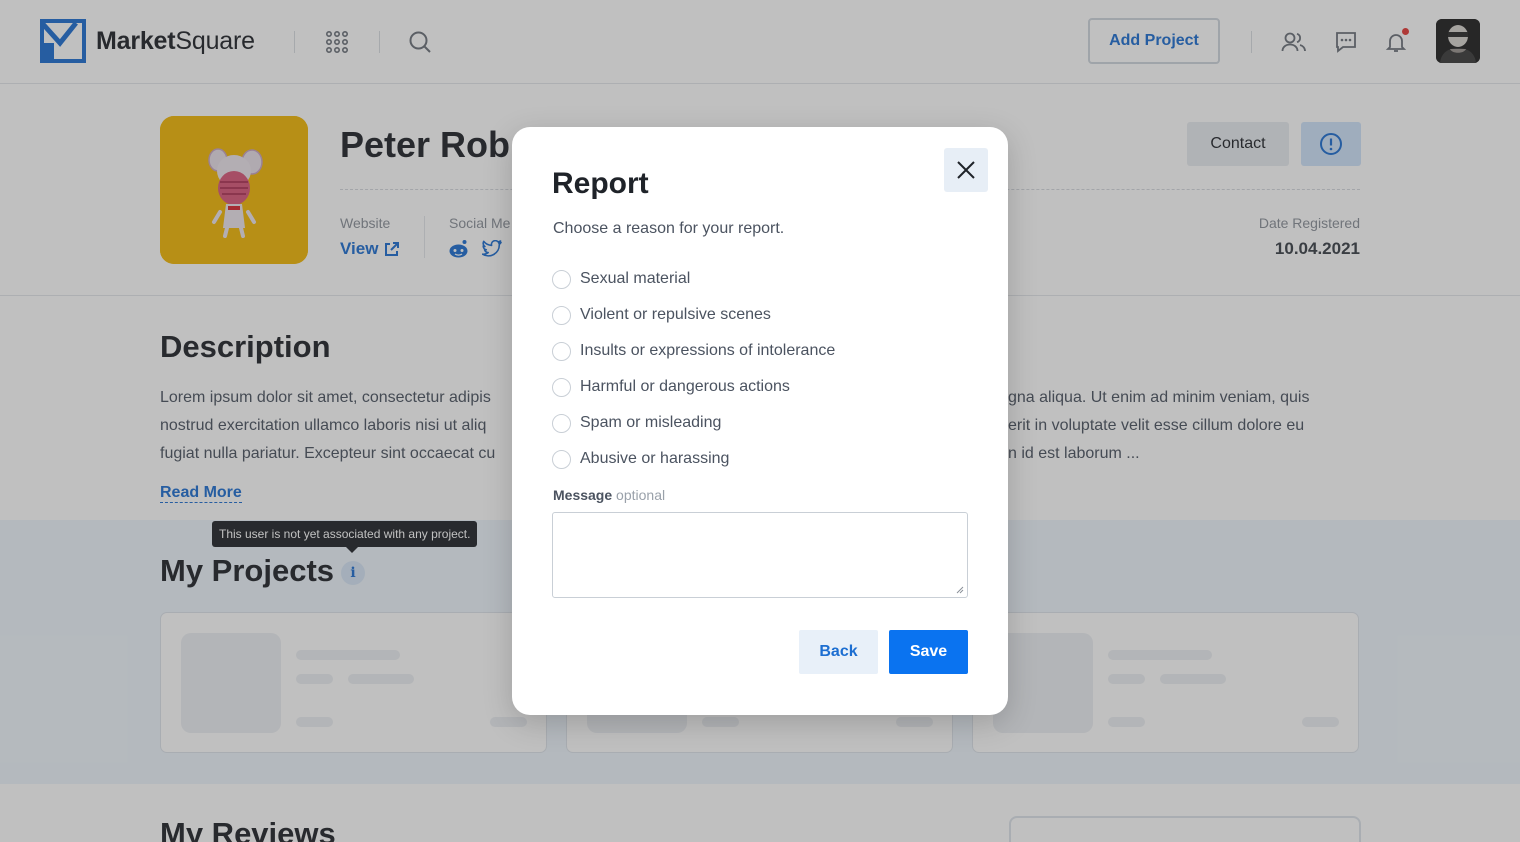 The height and width of the screenshot is (842, 1520). What do you see at coordinates (655, 458) in the screenshot?
I see `reason-label: Abusive or harassing` at bounding box center [655, 458].